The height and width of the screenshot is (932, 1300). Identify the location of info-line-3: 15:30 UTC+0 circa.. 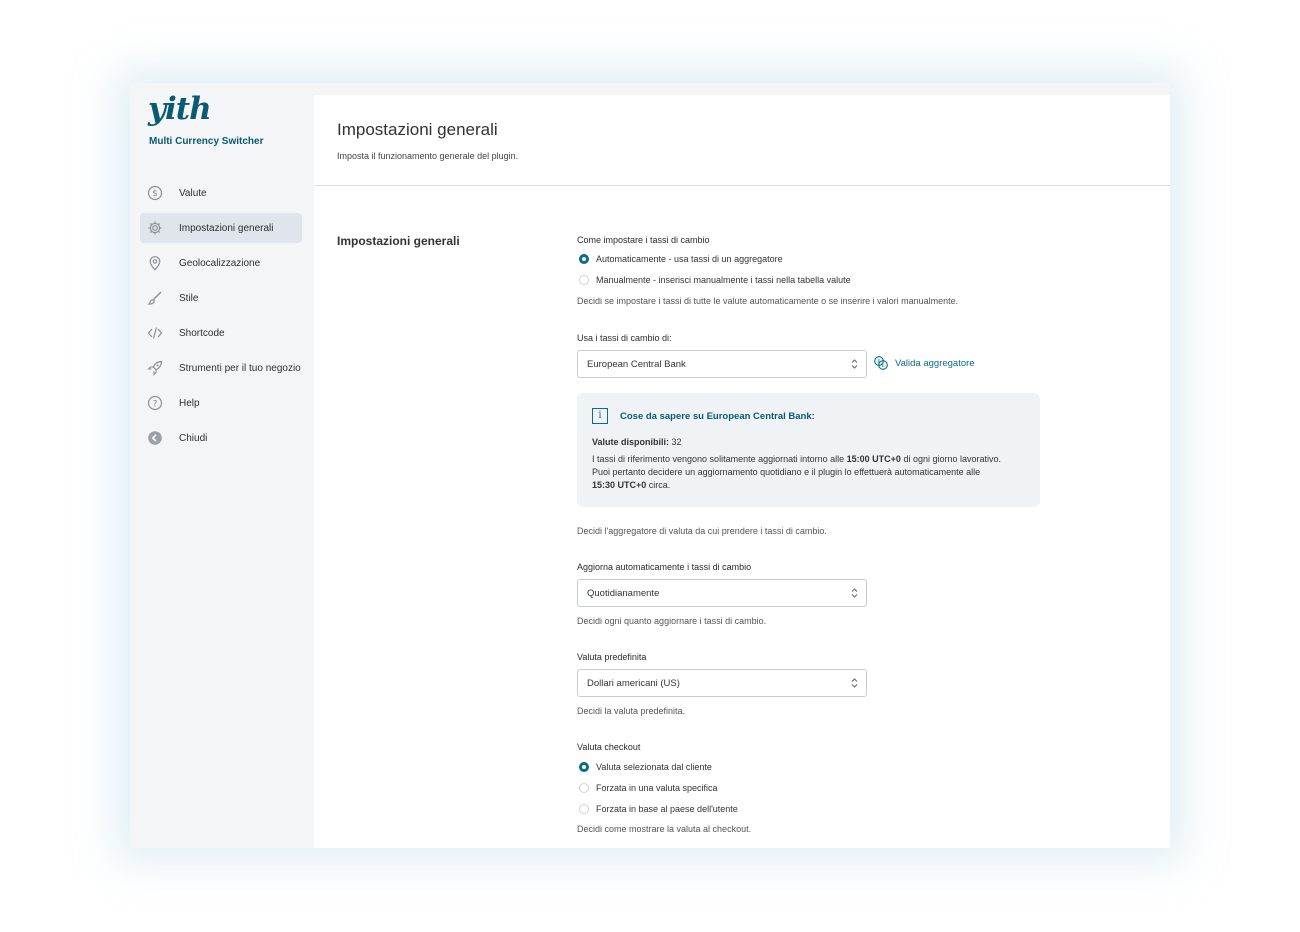
(631, 485).